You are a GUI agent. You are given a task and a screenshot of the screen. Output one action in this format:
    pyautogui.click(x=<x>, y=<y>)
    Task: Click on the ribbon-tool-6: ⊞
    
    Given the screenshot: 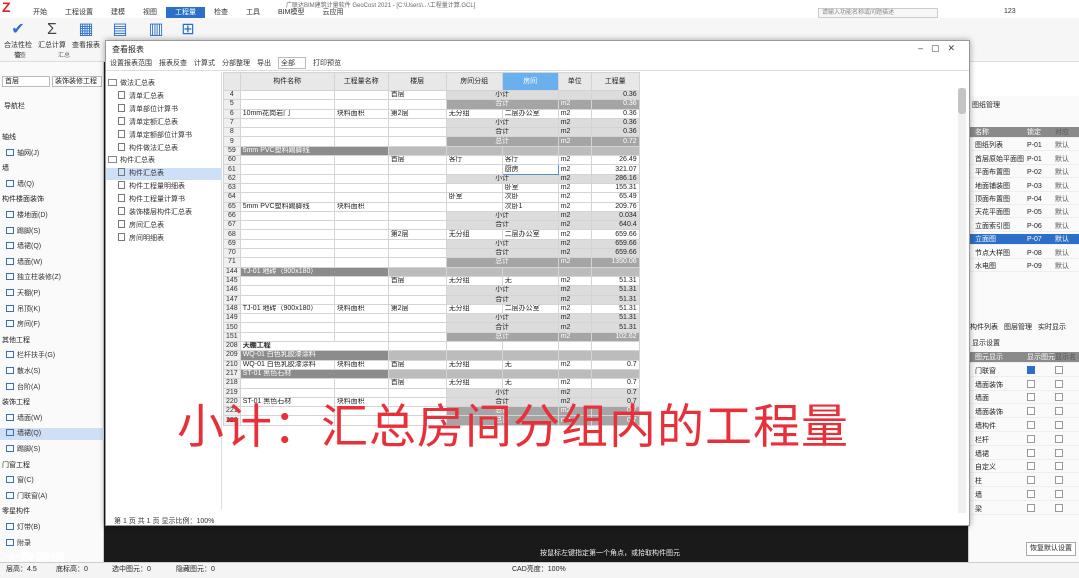 What is the action you would take?
    pyautogui.click(x=188, y=30)
    